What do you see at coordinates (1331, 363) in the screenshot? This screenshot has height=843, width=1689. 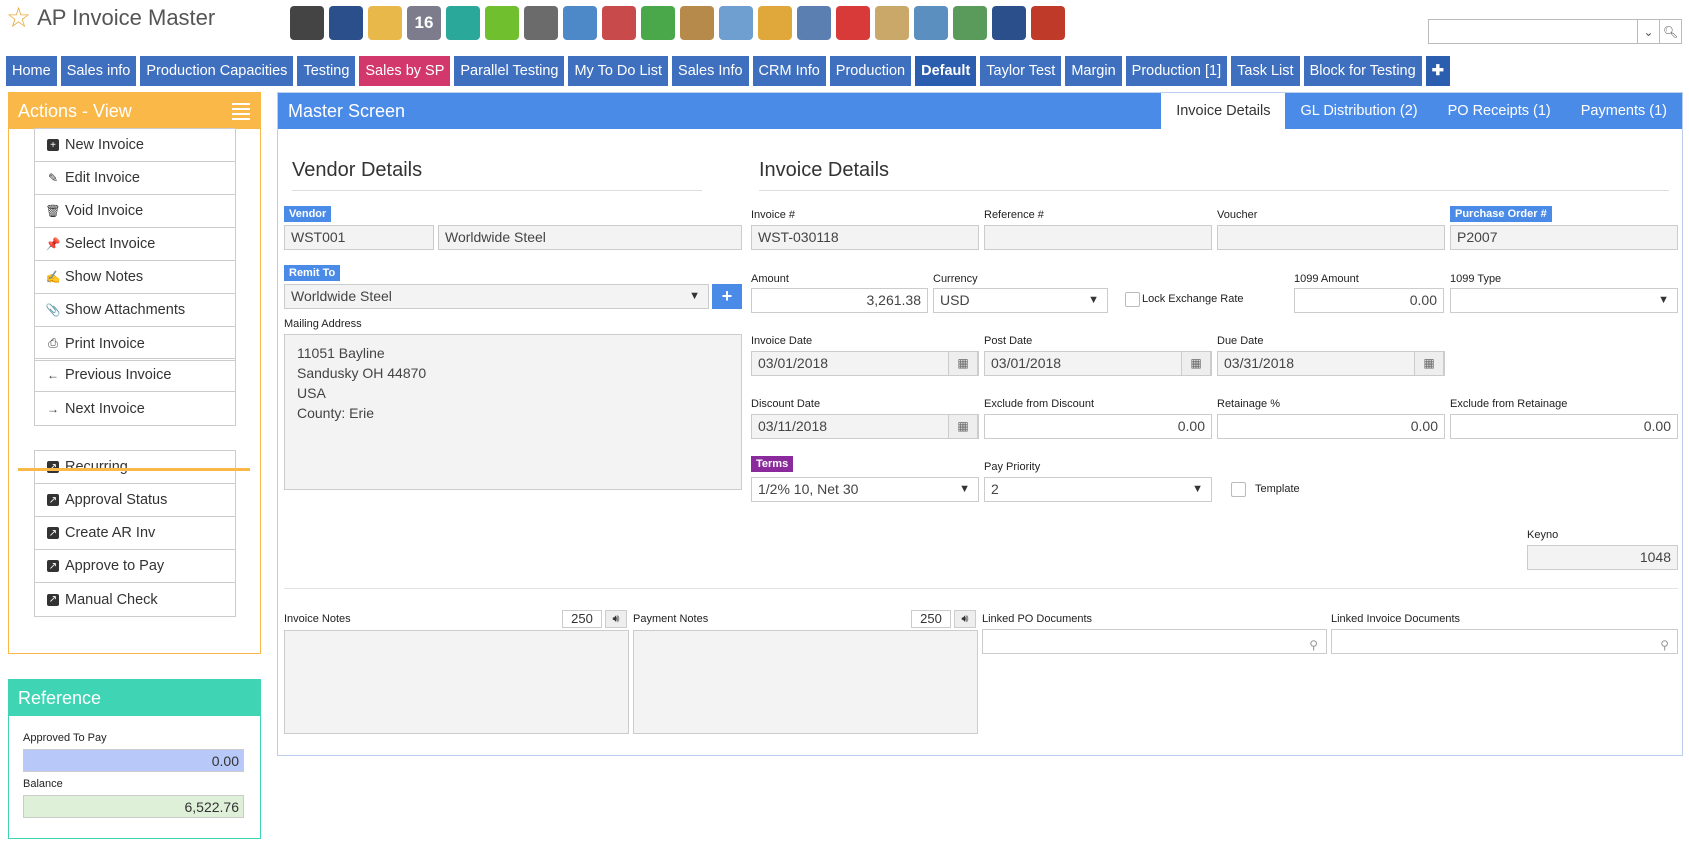 I see `due-date-field: 03/31/2018 ▦` at bounding box center [1331, 363].